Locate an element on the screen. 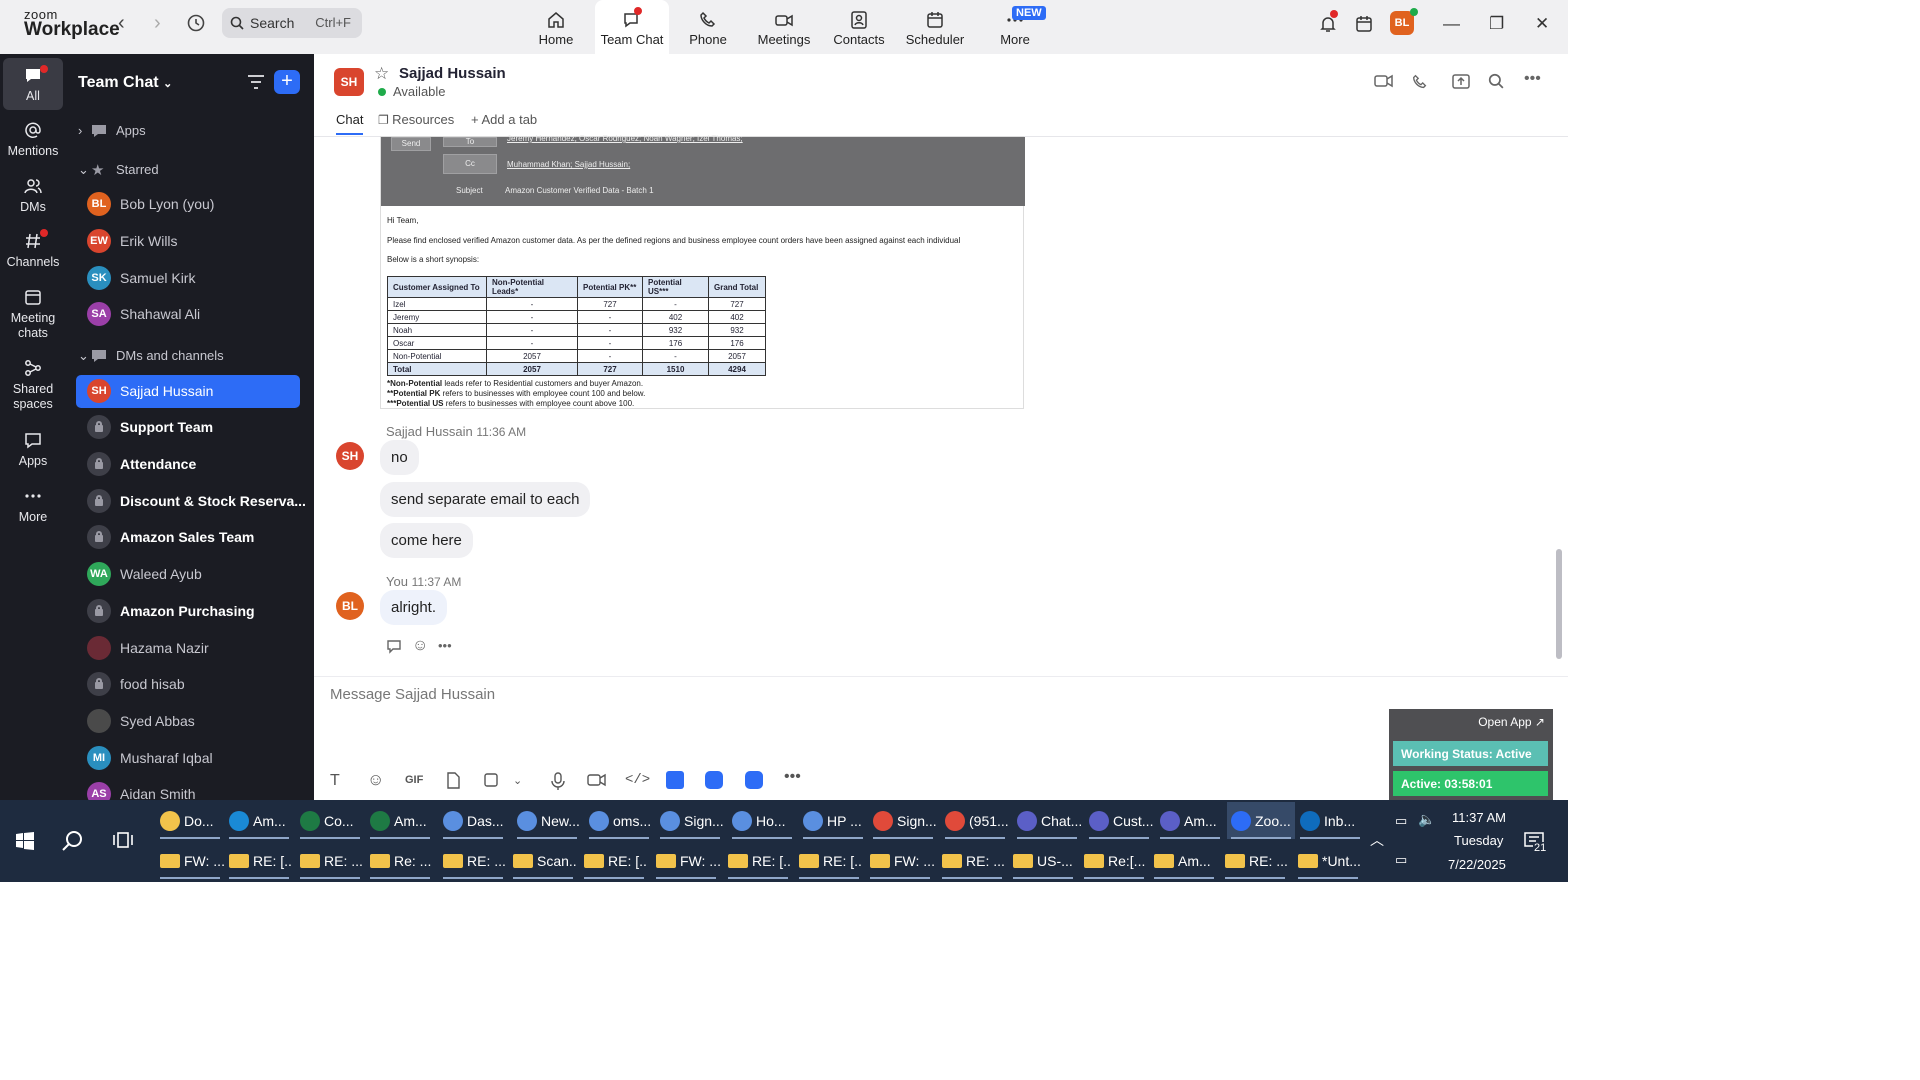  calendar-icon is located at coordinates (1364, 26).